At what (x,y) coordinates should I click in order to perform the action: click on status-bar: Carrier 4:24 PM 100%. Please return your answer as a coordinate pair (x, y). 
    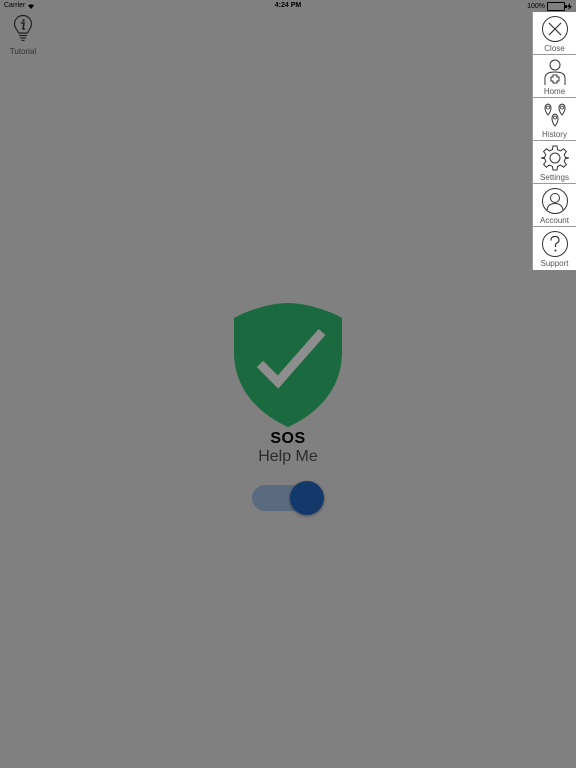
    Looking at the image, I should click on (288, 6).